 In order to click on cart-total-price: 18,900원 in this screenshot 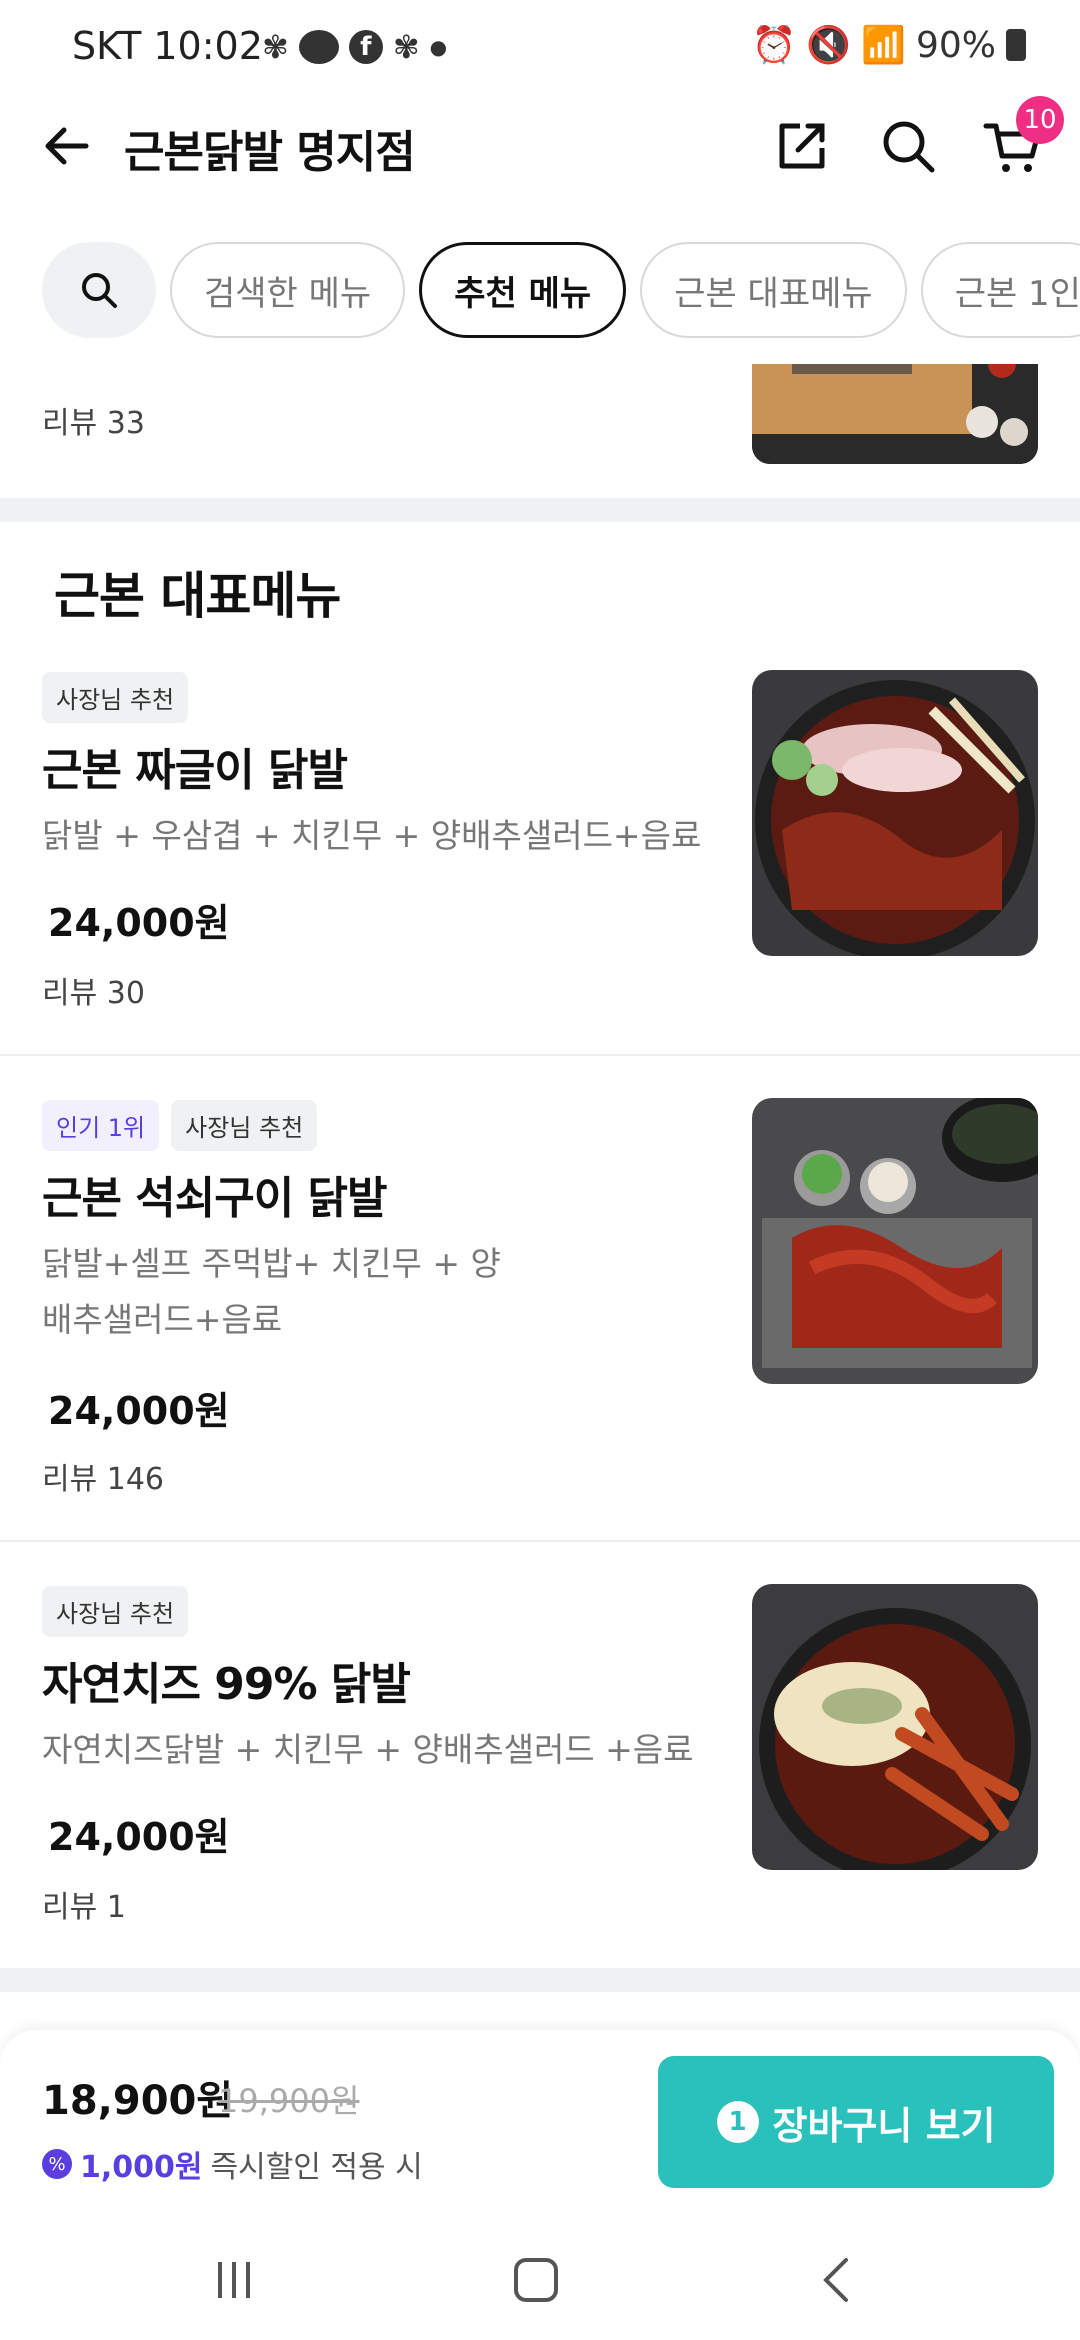, I will do `click(138, 2101)`.